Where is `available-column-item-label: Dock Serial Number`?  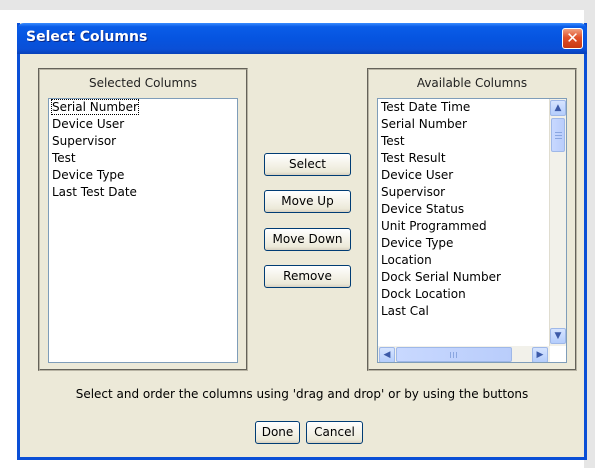 available-column-item-label: Dock Serial Number is located at coordinates (441, 277).